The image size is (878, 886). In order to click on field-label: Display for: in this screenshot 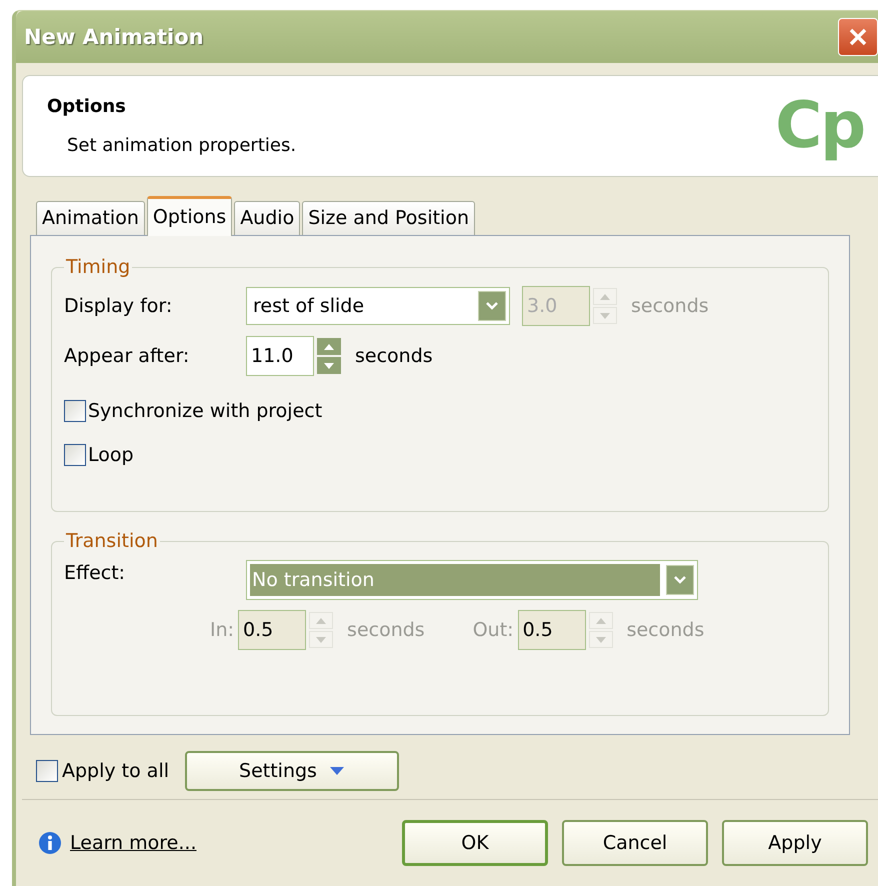, I will do `click(119, 306)`.